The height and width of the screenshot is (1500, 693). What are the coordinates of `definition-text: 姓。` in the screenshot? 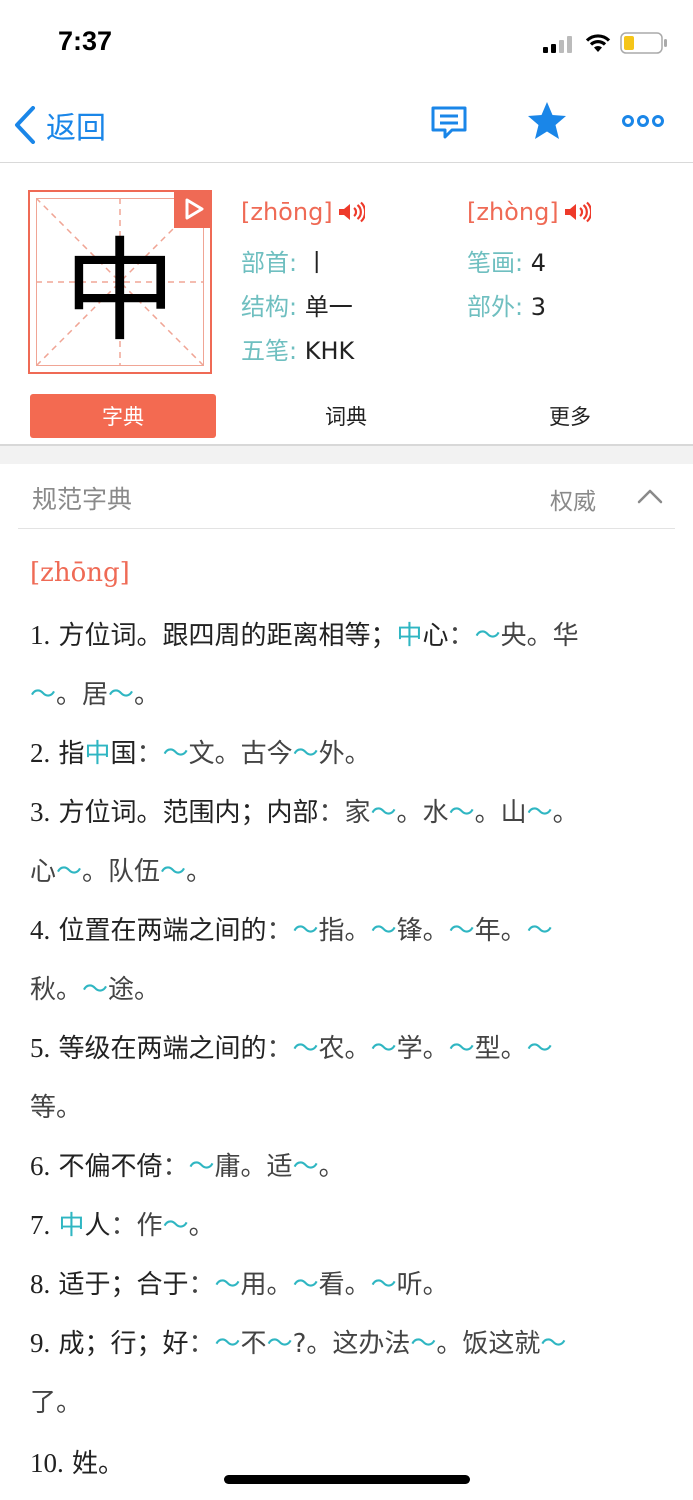 It's located at (94, 1464).